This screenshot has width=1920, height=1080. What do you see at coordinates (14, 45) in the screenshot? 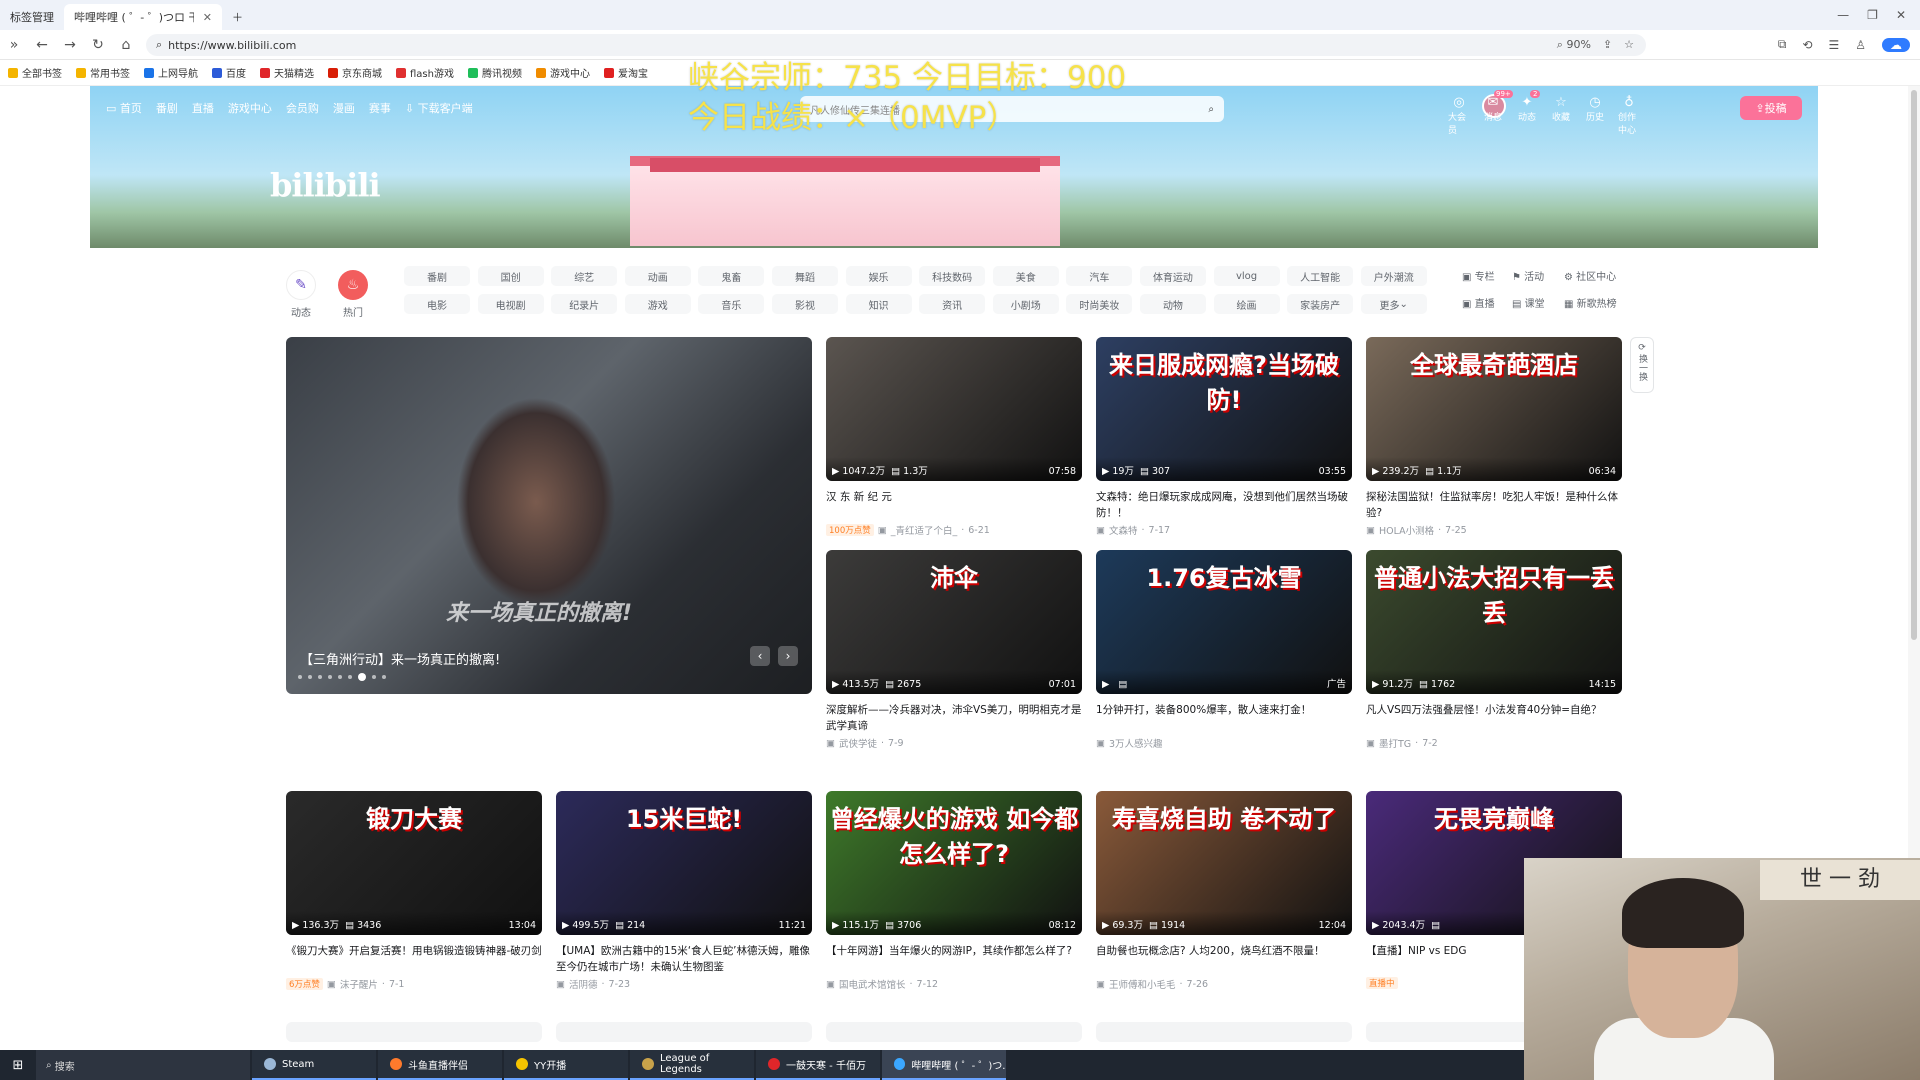
I see `sidebar-toggle-icon: »` at bounding box center [14, 45].